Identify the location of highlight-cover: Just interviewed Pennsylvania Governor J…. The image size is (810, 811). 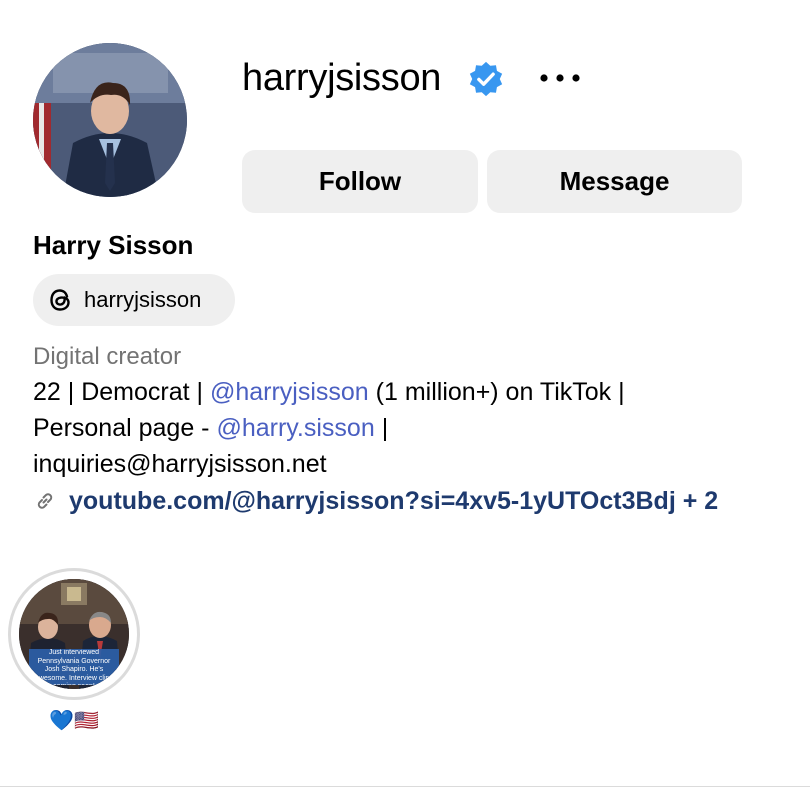
(74, 634).